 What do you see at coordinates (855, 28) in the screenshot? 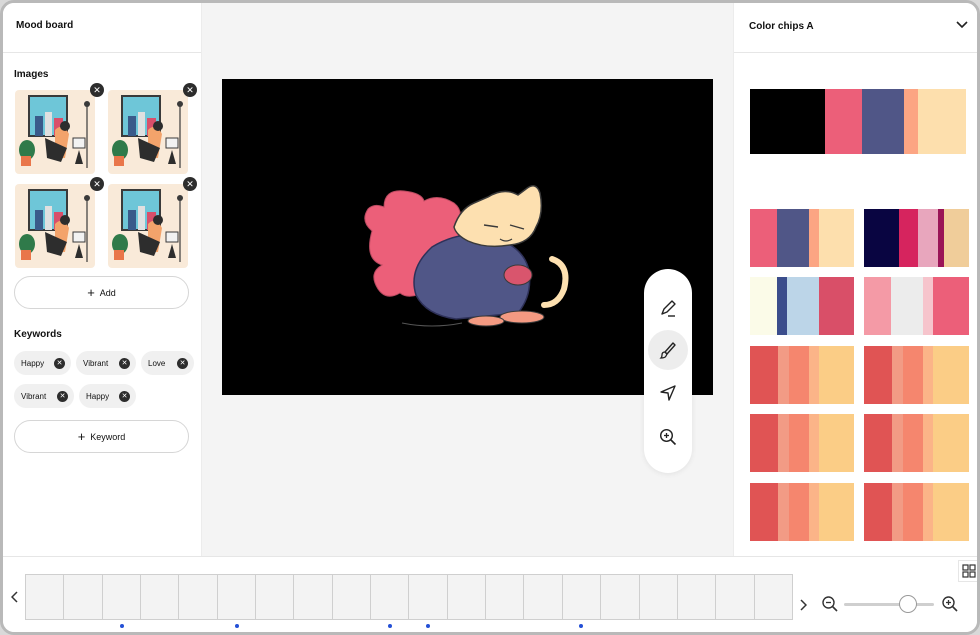
I see `color-chips-dropdown: Color chips A` at bounding box center [855, 28].